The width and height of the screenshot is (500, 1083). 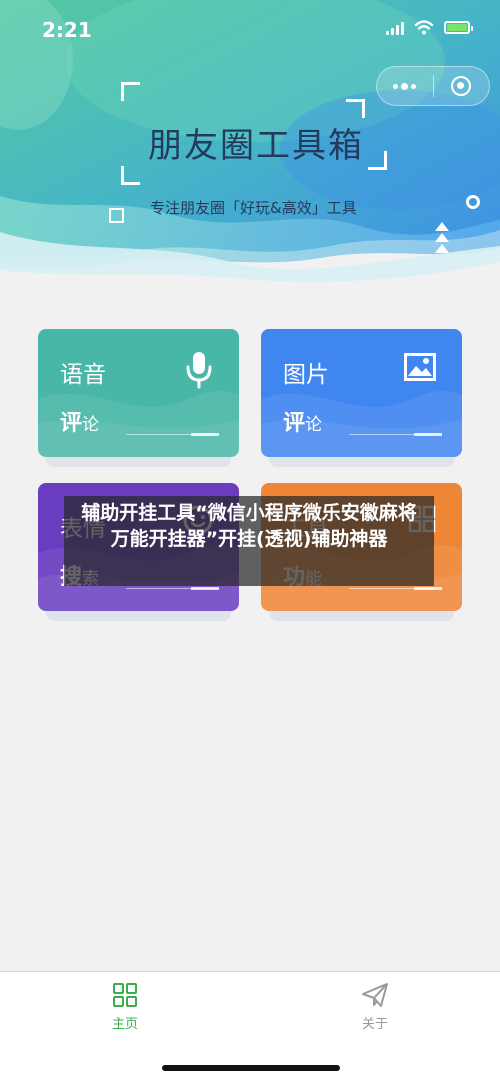 What do you see at coordinates (253, 208) in the screenshot?
I see `brand-subtitle: 专注朋友圈「好玩&高效」工具` at bounding box center [253, 208].